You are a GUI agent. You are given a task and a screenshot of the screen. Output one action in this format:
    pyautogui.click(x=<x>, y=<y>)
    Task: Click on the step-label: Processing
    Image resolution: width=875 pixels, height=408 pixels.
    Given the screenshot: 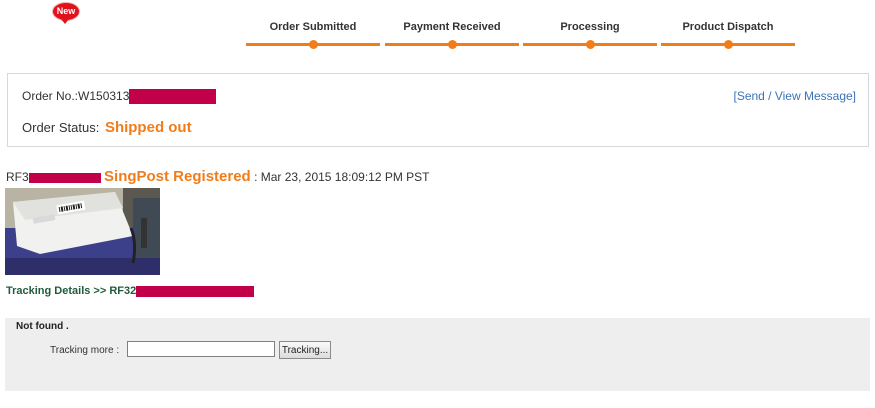 What is the action you would take?
    pyautogui.click(x=590, y=27)
    